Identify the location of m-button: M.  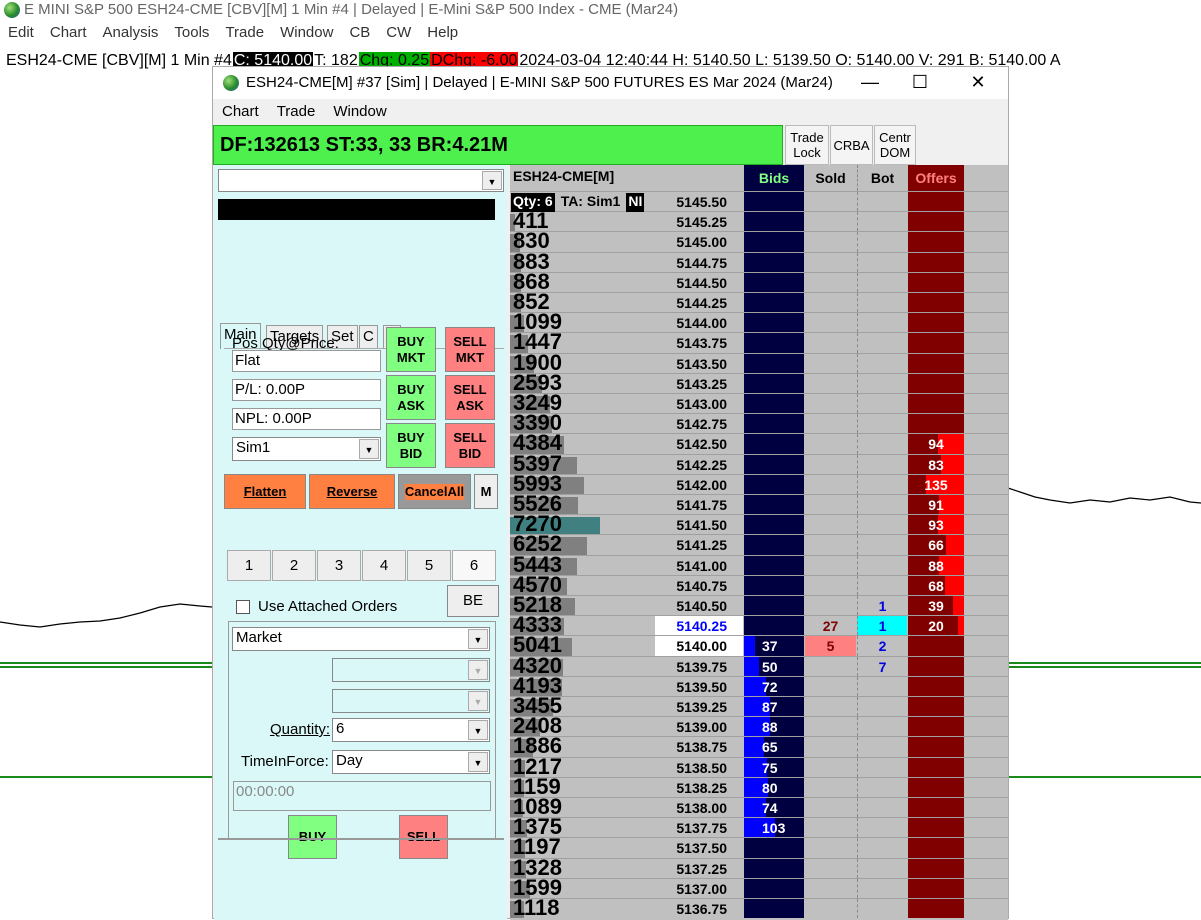
(486, 491).